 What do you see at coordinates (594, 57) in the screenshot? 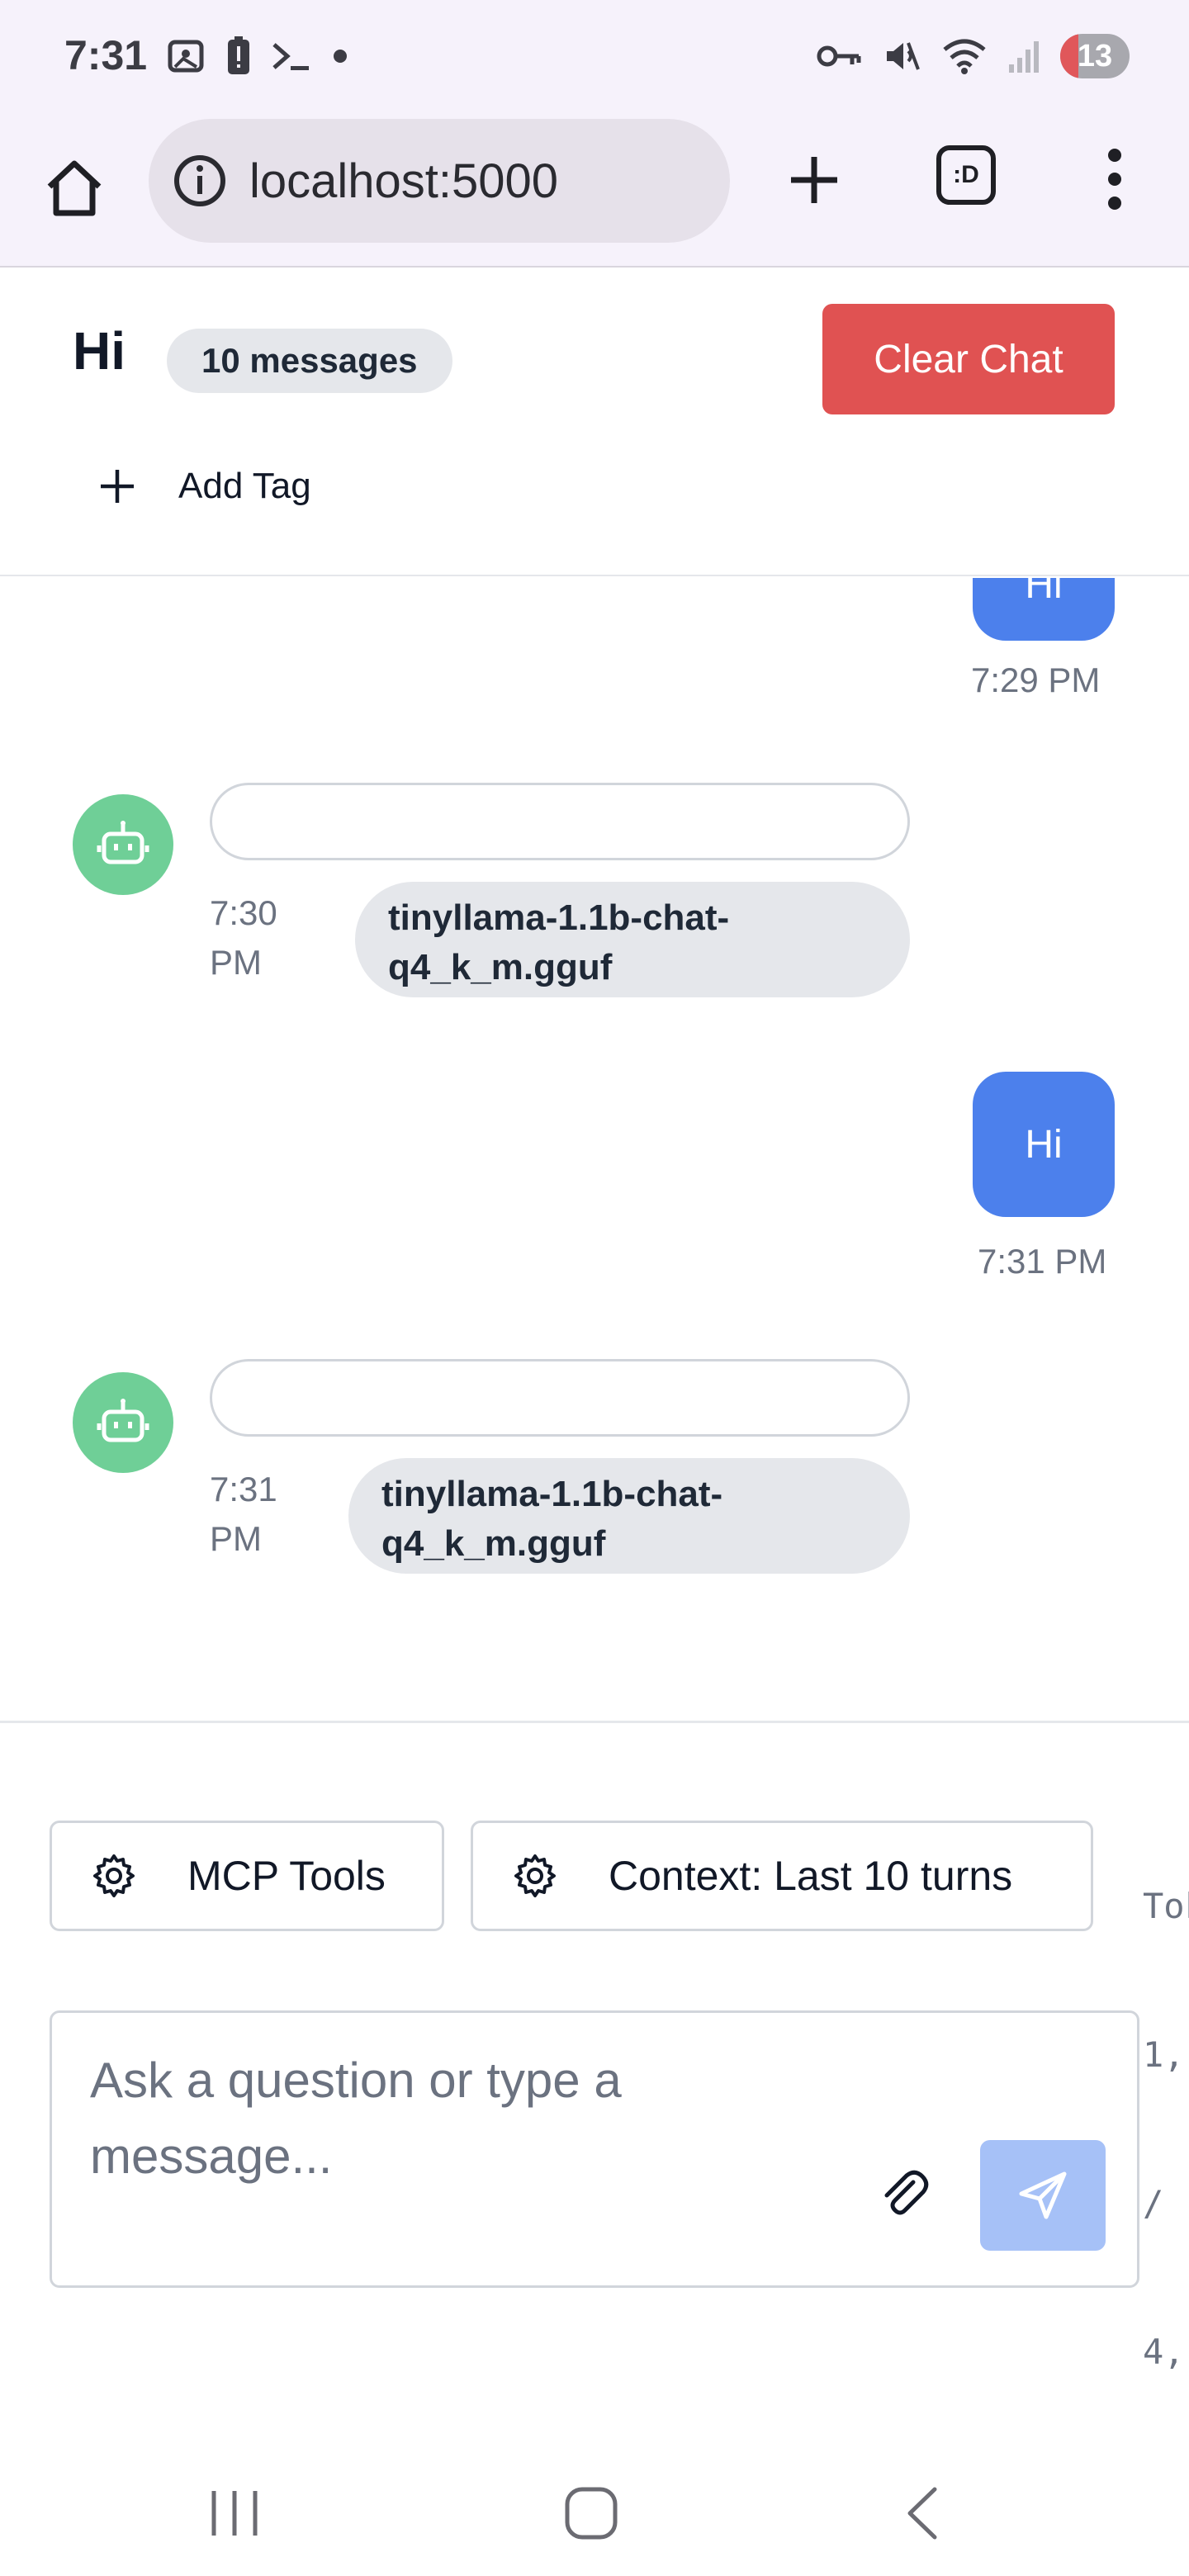
I see `status-bar: 7:31 13` at bounding box center [594, 57].